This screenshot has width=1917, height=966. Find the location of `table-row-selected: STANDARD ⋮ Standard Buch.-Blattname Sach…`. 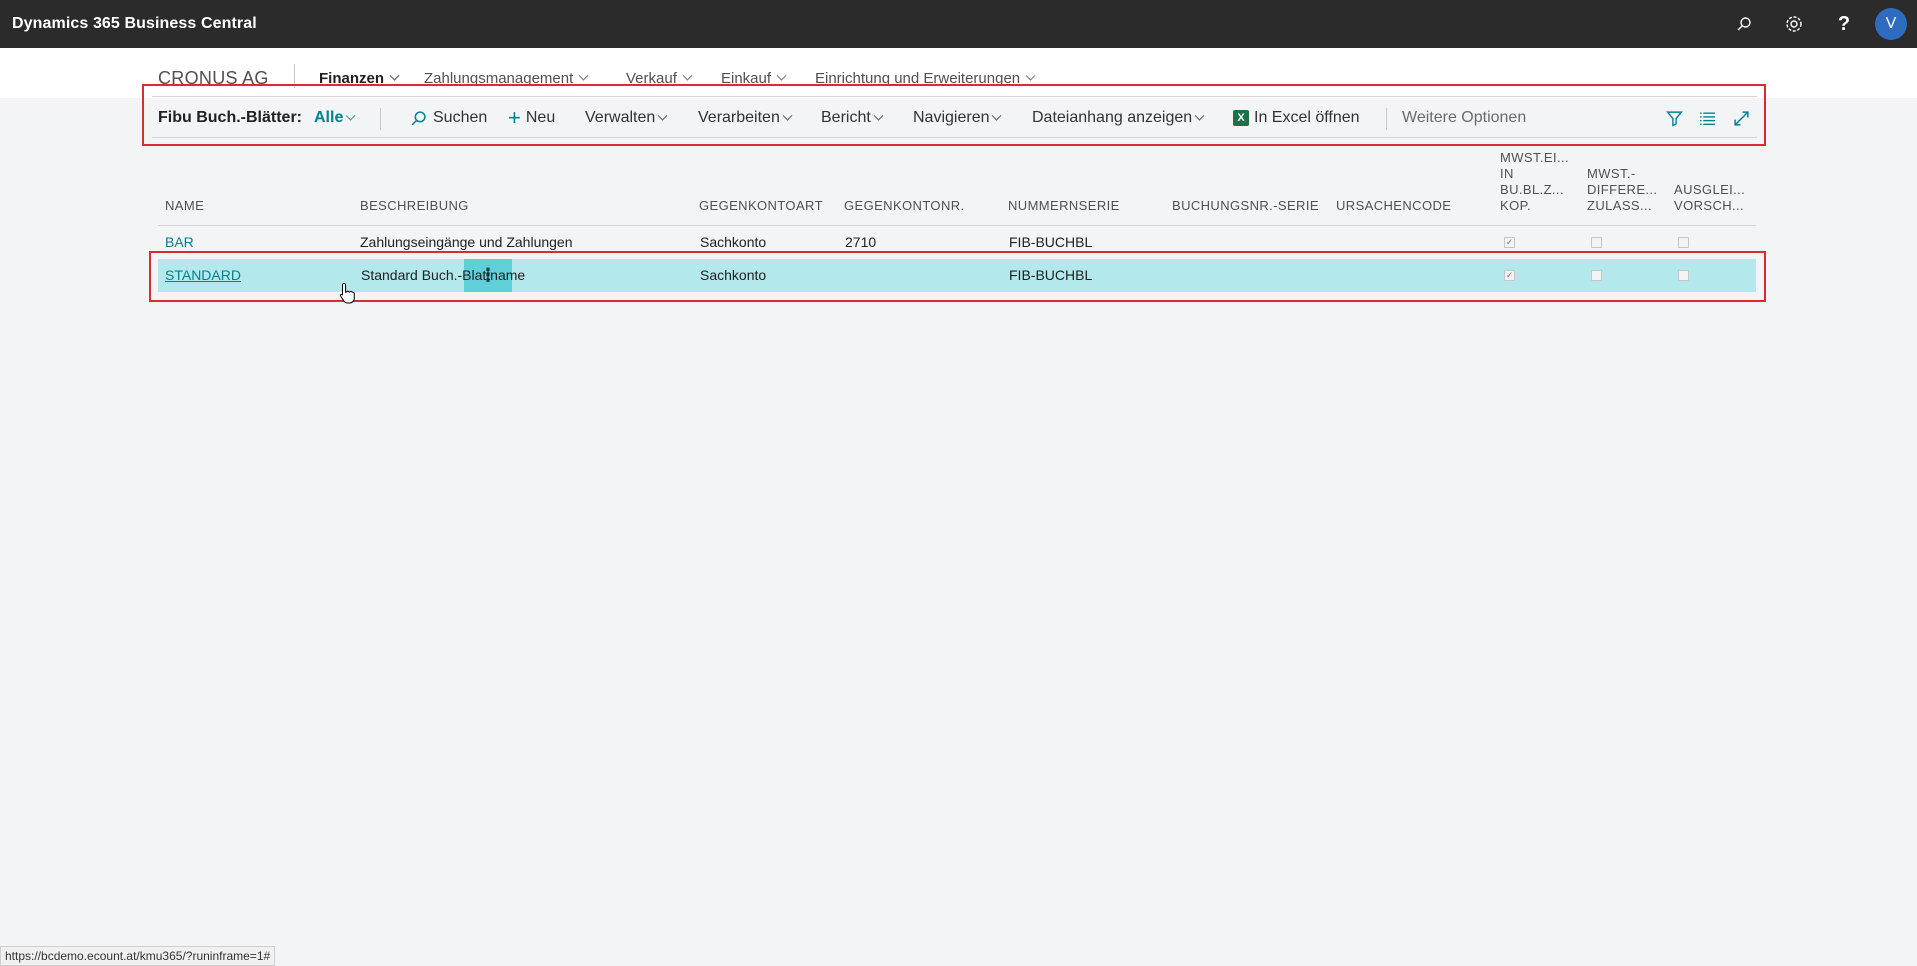

table-row-selected: STANDARD ⋮ Standard Buch.-Blattname Sach… is located at coordinates (957, 275).